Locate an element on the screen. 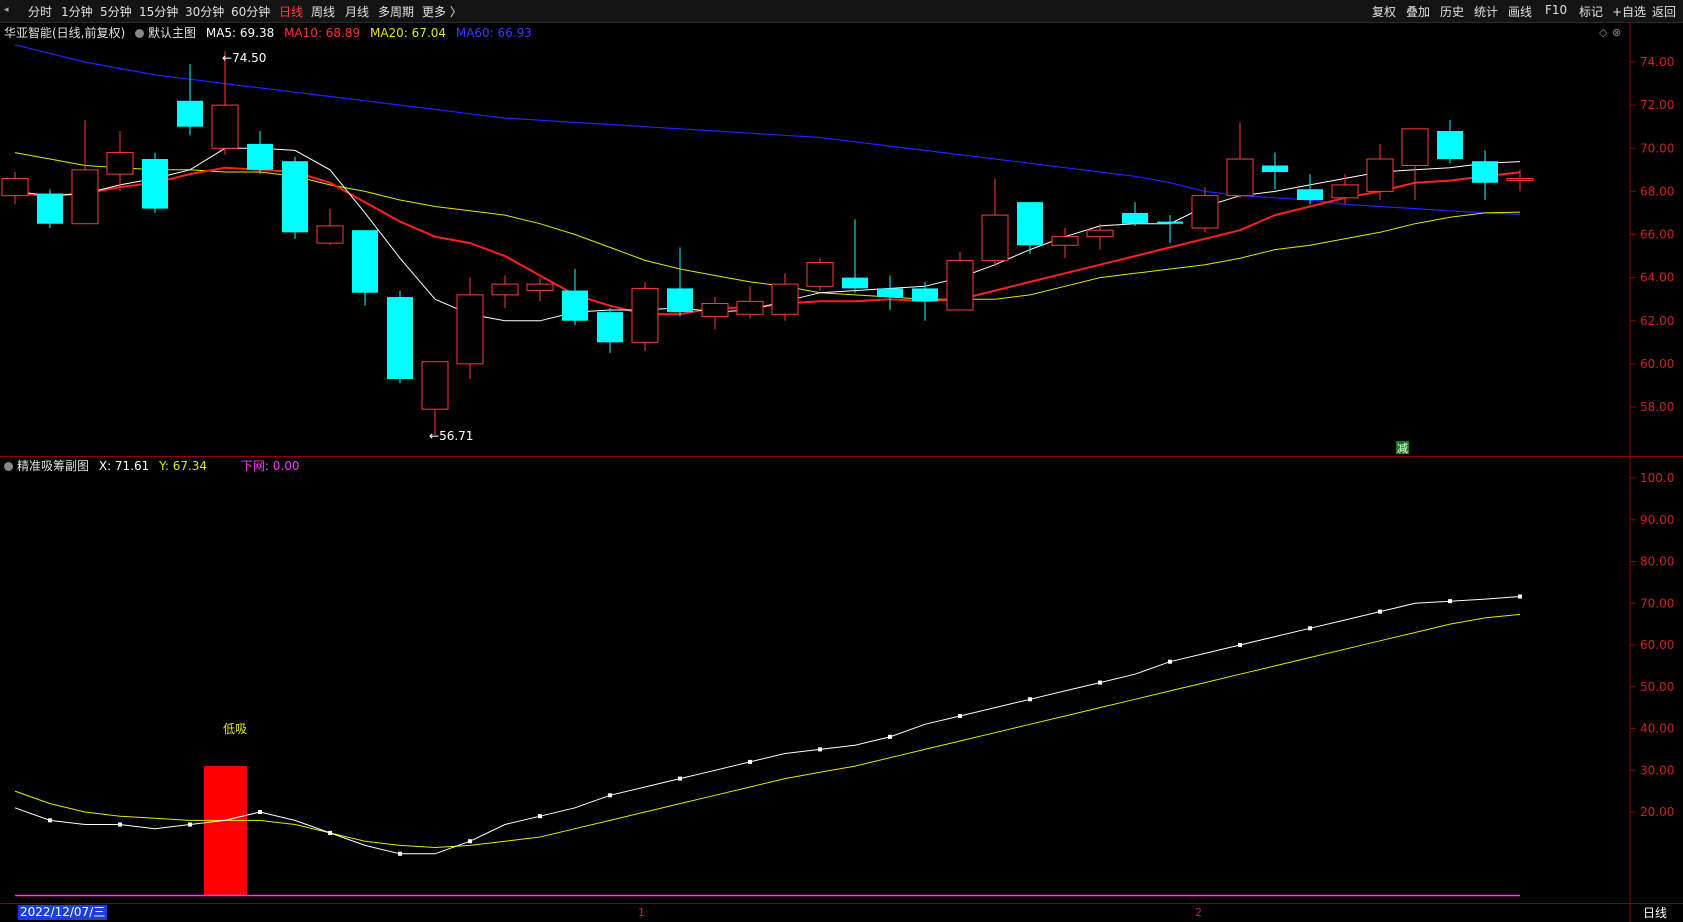  ma10-line is located at coordinates (767, 241).